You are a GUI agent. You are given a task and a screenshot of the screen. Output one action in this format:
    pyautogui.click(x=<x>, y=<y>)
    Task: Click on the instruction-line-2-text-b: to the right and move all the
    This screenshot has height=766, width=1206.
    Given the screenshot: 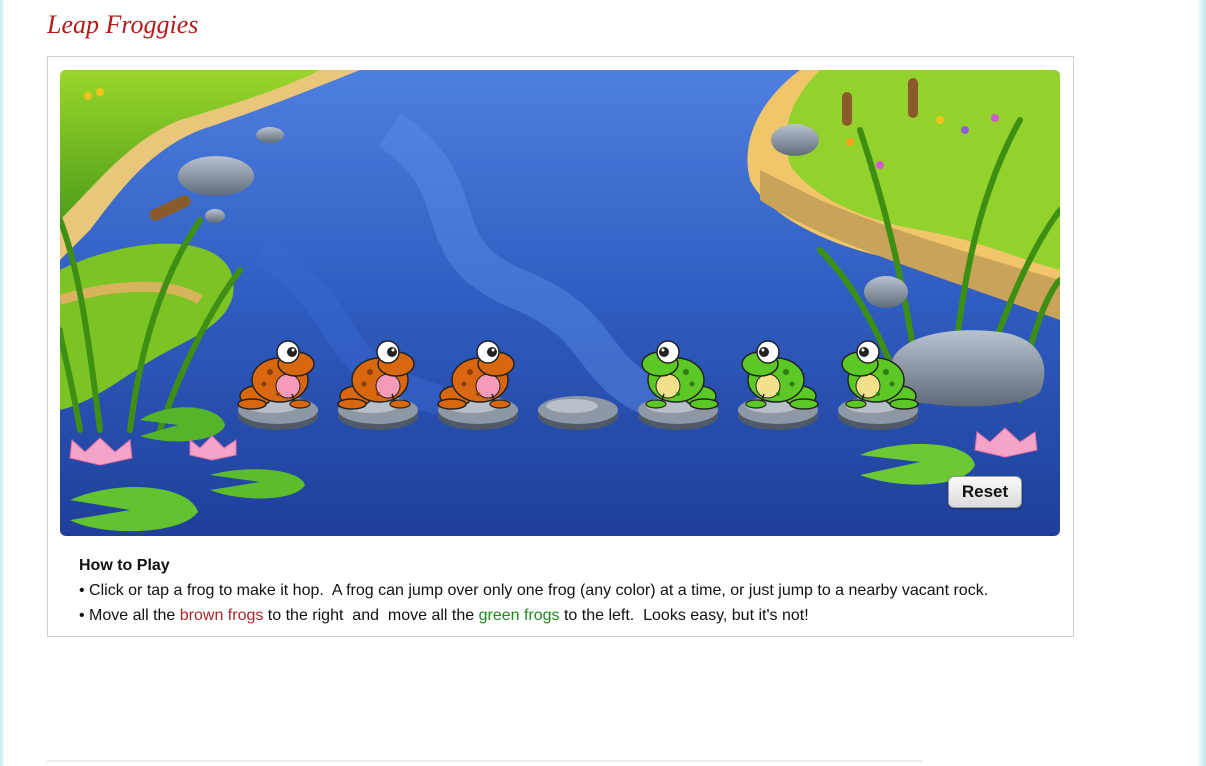 What is the action you would take?
    pyautogui.click(x=371, y=615)
    